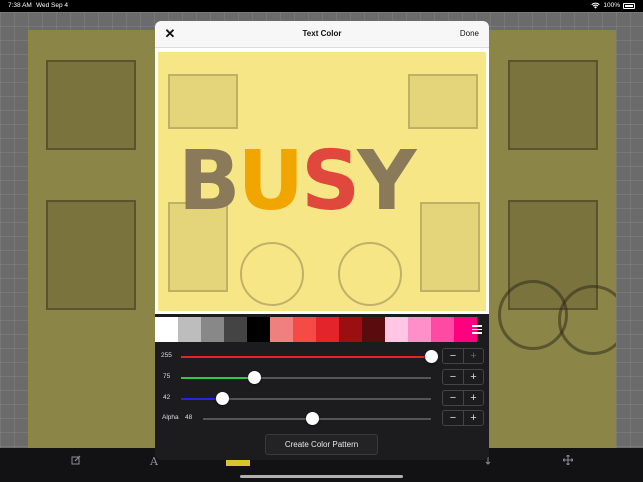 The image size is (643, 482). Describe the element at coordinates (469, 33) in the screenshot. I see `done-button: Done` at that location.